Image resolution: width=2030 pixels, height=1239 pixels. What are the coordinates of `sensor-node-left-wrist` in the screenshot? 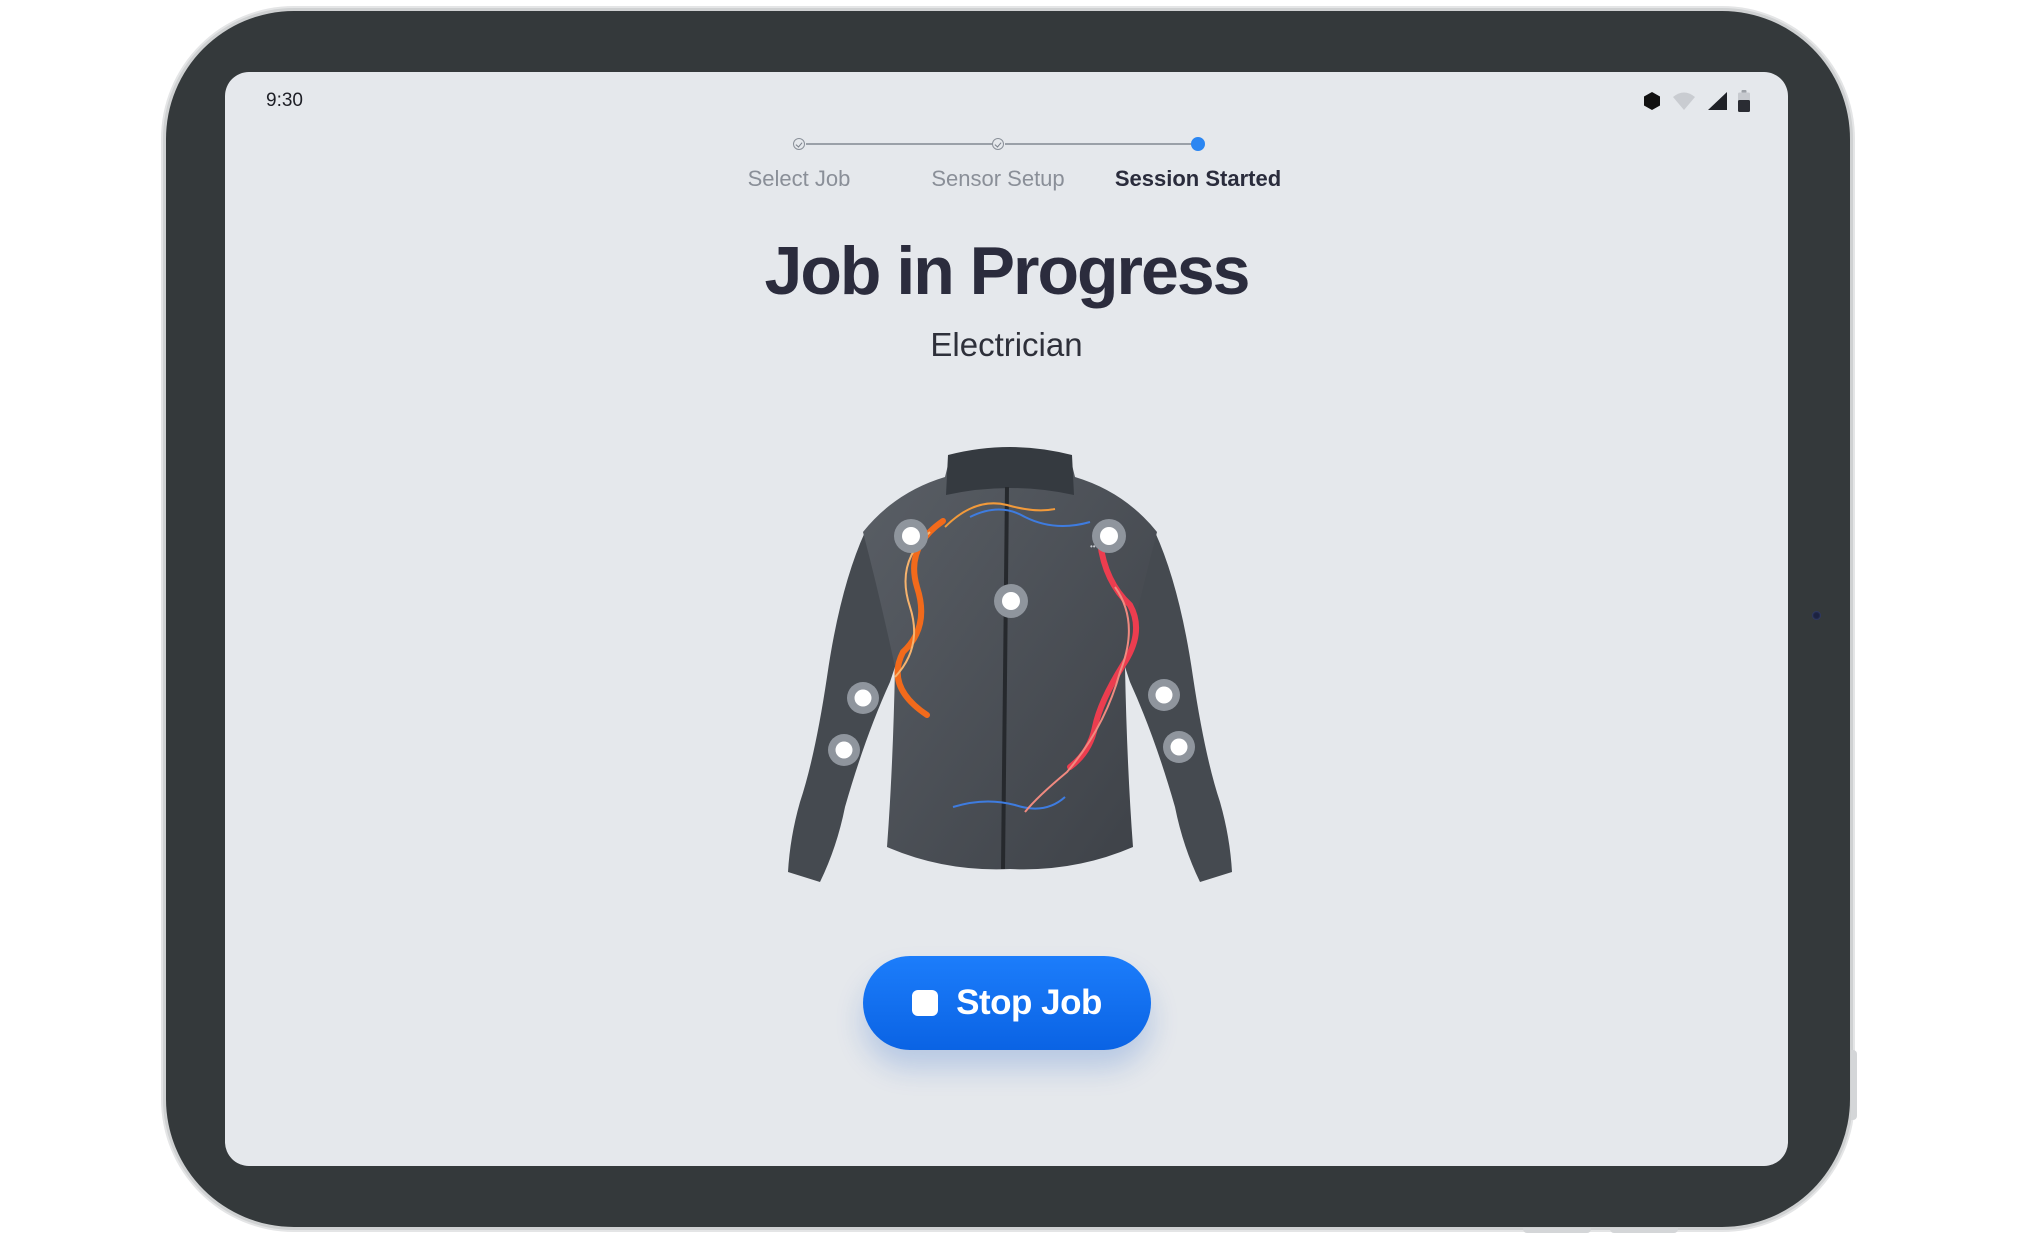 It's located at (844, 750).